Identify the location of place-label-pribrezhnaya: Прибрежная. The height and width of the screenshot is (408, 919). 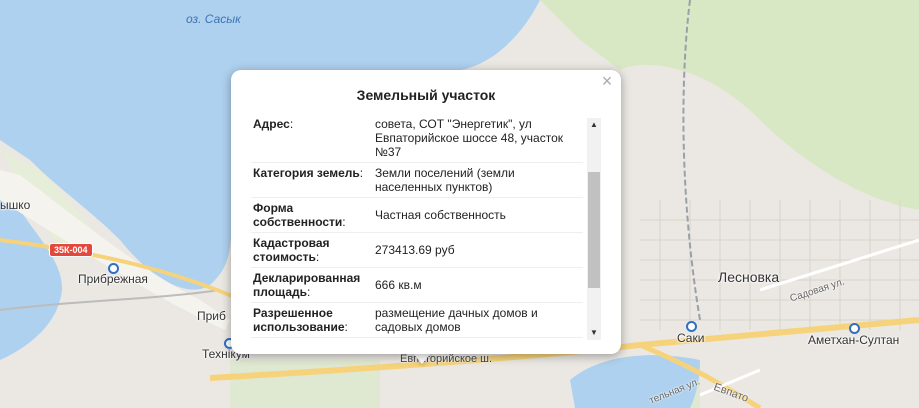
(113, 279).